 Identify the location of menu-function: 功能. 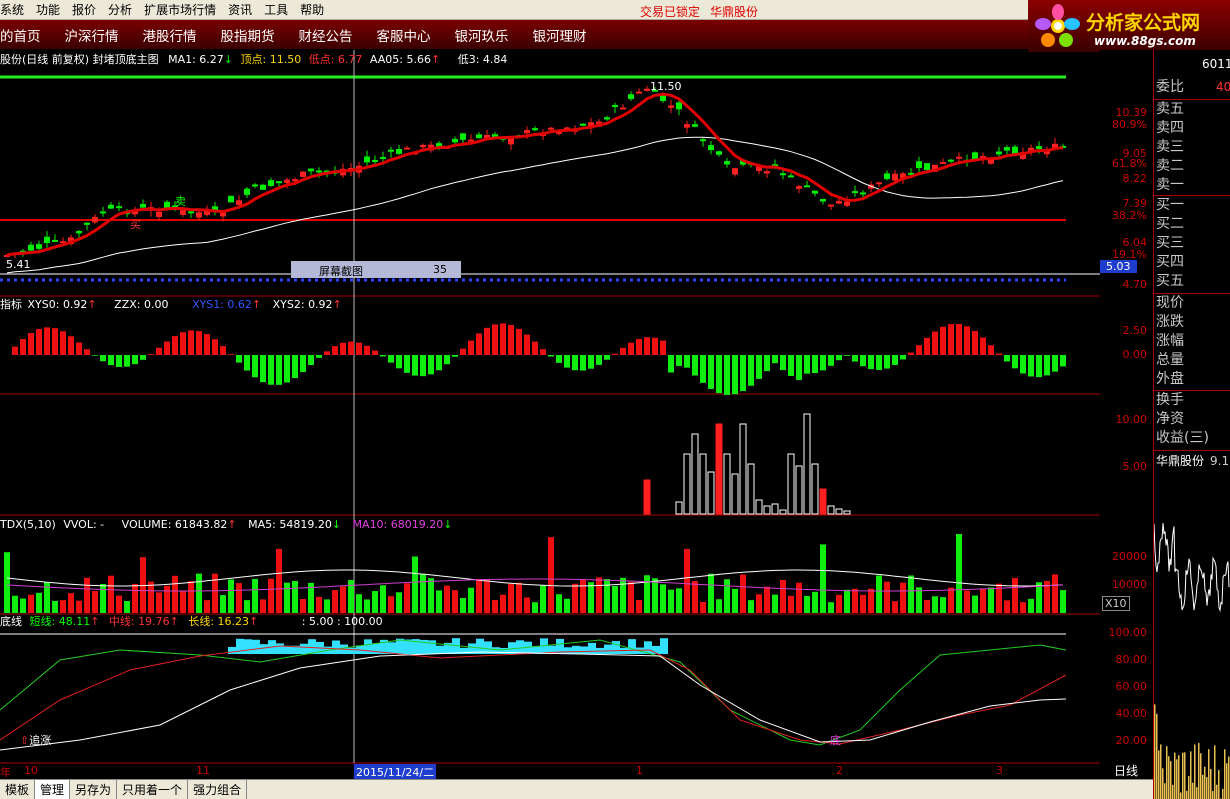
(54, 9).